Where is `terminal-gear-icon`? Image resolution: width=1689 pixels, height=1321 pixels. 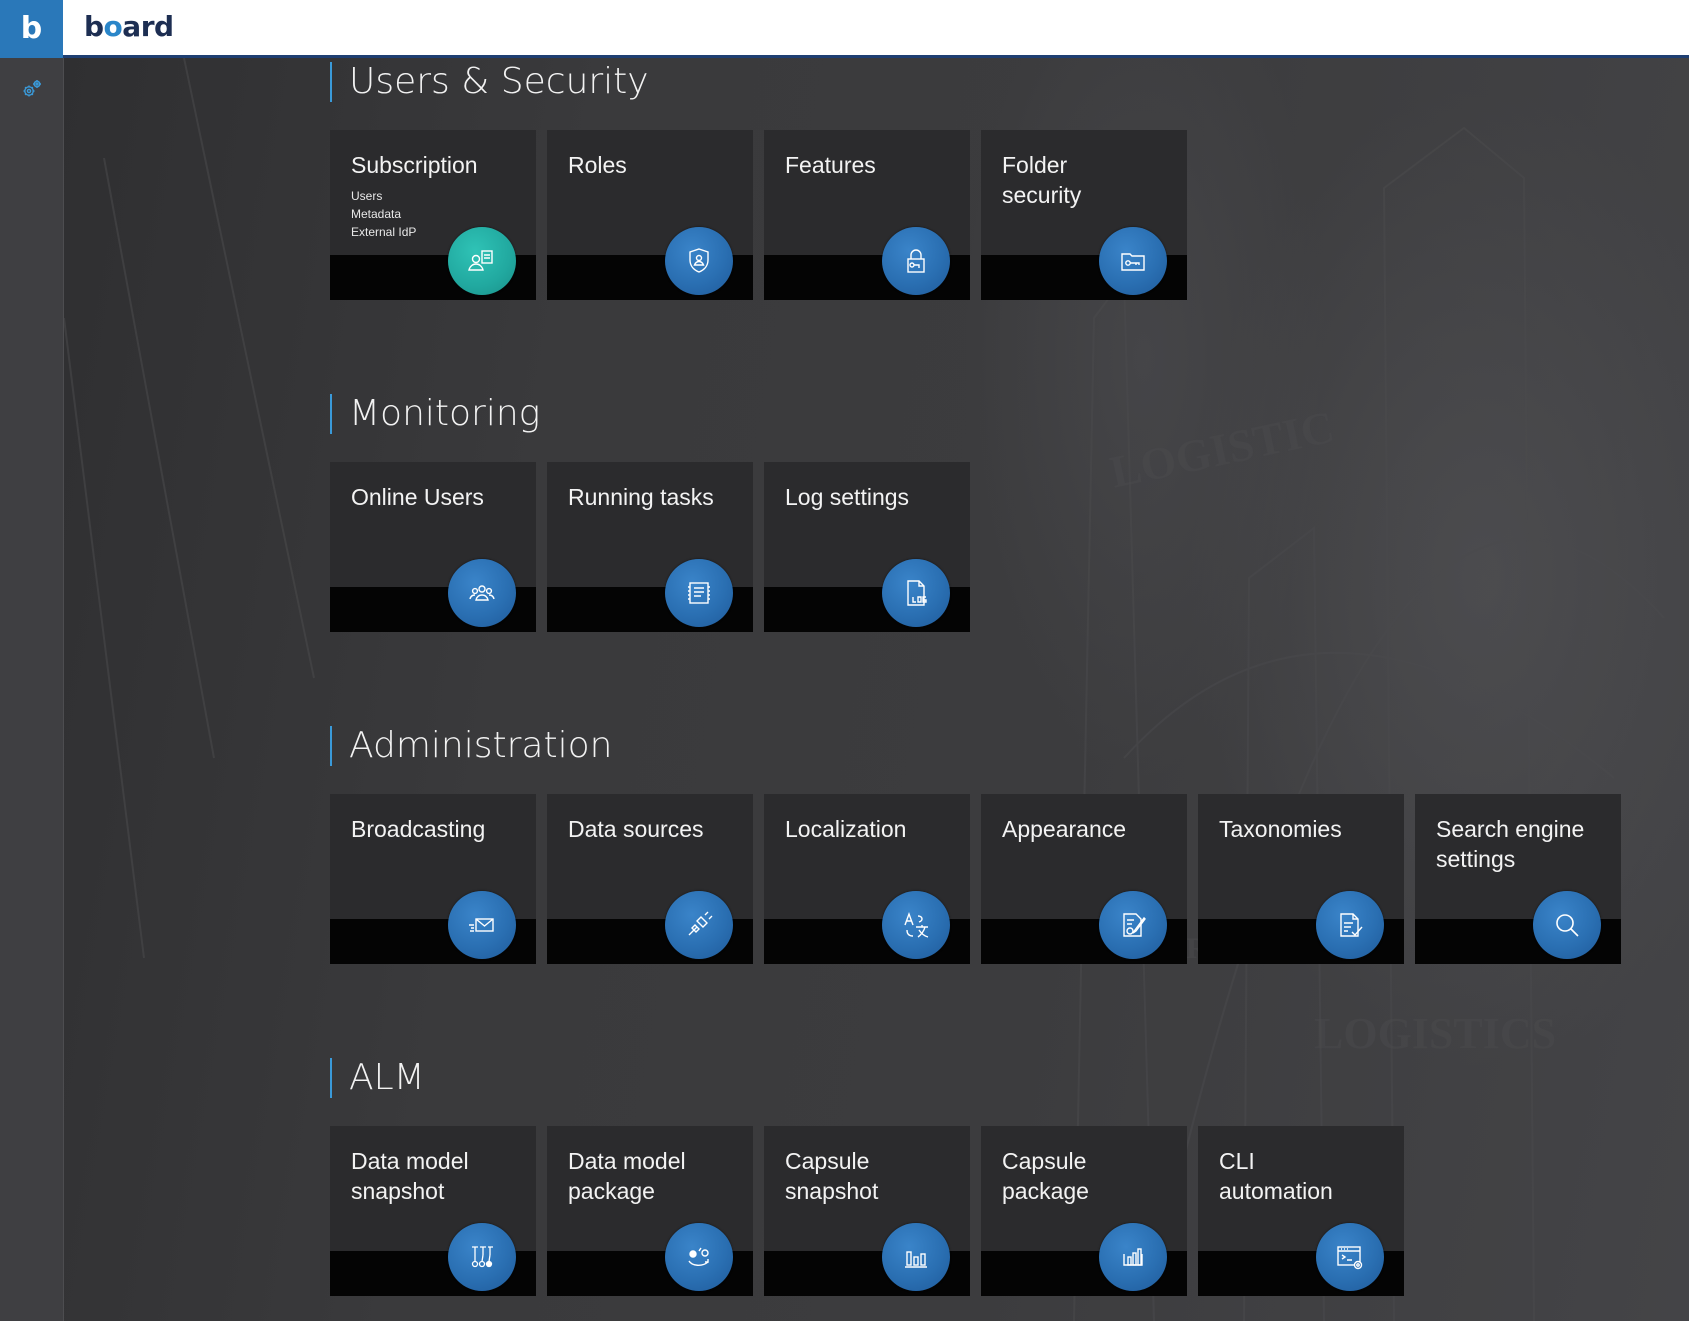
terminal-gear-icon is located at coordinates (1350, 1257).